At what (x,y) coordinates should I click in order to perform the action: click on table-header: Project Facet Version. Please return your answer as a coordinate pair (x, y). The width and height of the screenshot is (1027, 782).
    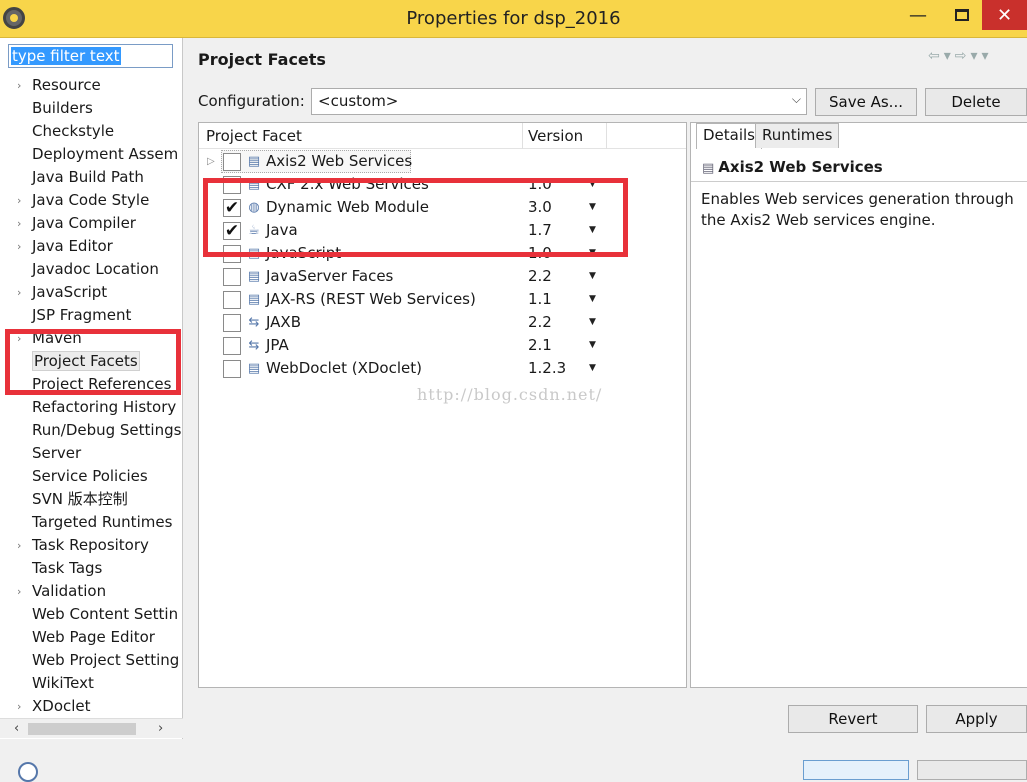
    Looking at the image, I should click on (442, 136).